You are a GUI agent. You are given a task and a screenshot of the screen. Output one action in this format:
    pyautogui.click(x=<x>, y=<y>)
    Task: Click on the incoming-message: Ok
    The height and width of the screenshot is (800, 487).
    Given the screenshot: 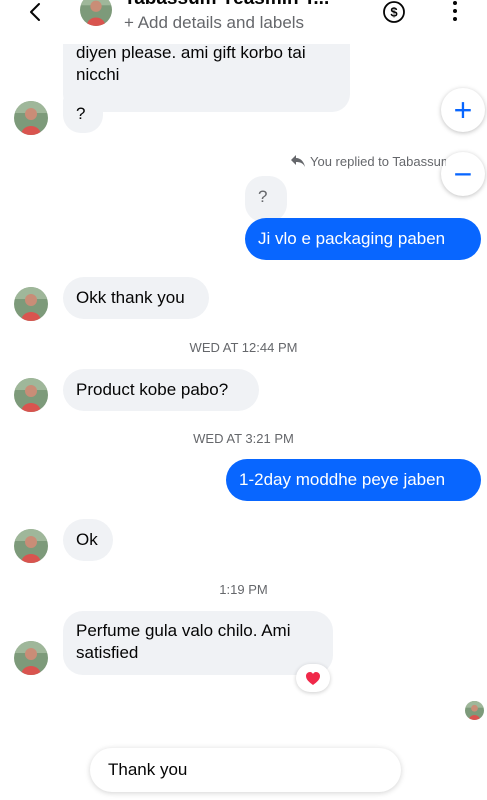 What is the action you would take?
    pyautogui.click(x=88, y=540)
    